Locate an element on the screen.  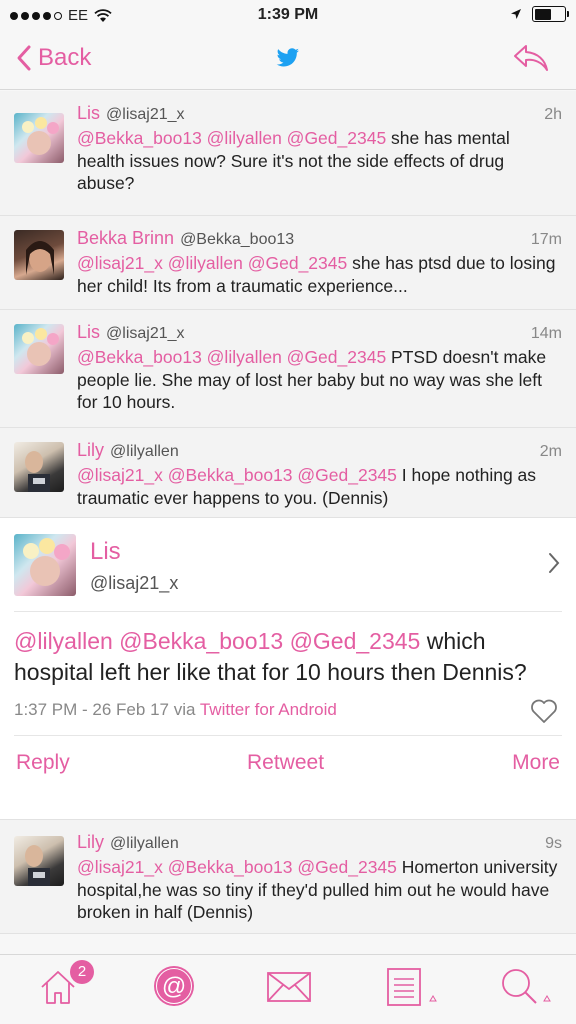
tweet-time: 9s is located at coordinates (553, 843).